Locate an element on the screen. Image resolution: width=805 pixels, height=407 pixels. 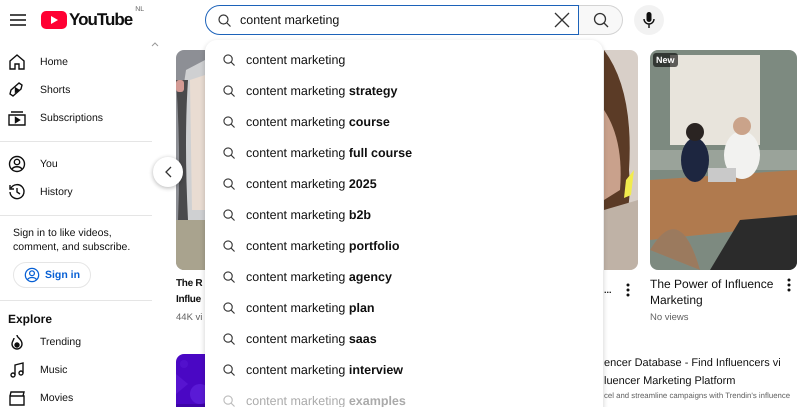
new-badge: New is located at coordinates (665, 60).